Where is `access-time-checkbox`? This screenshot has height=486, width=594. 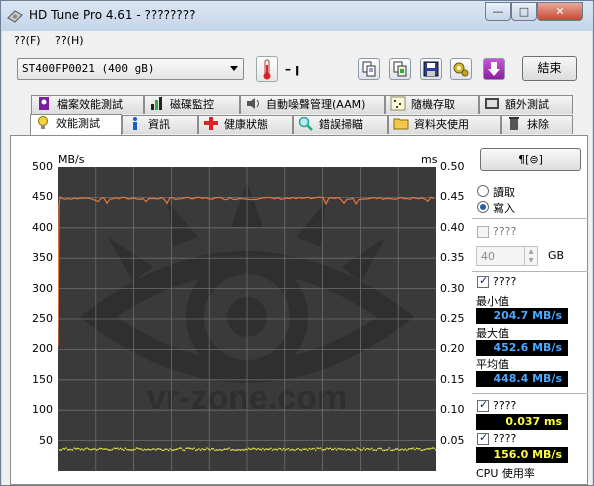
access-time-checkbox is located at coordinates (483, 405).